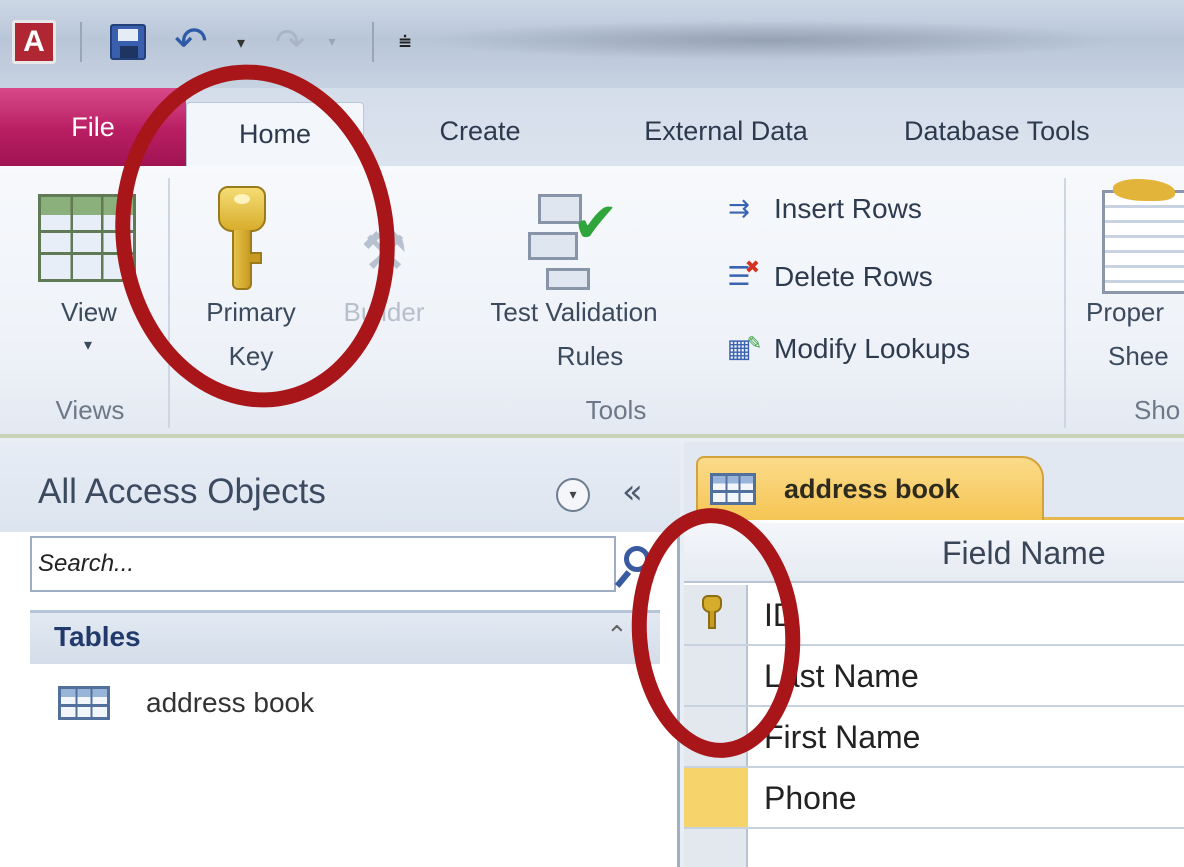  I want to click on view-button-label: View, so click(89, 312).